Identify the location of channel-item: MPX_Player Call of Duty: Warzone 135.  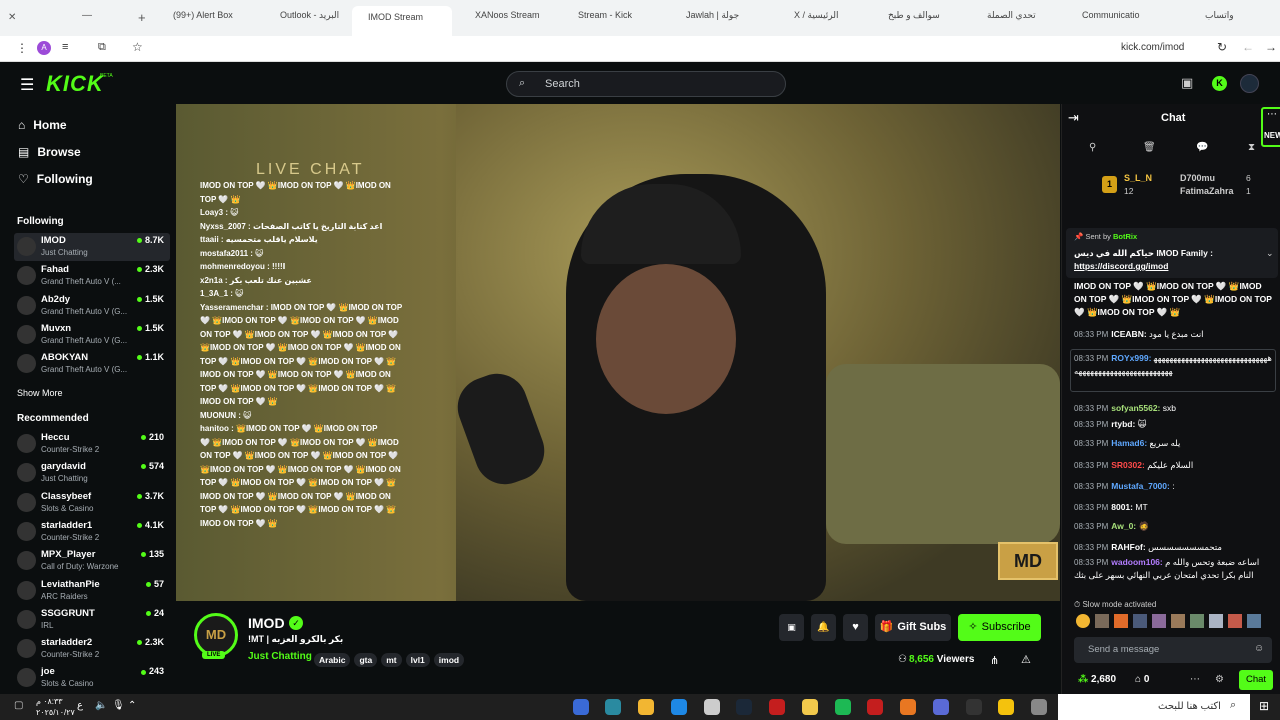
(92, 561).